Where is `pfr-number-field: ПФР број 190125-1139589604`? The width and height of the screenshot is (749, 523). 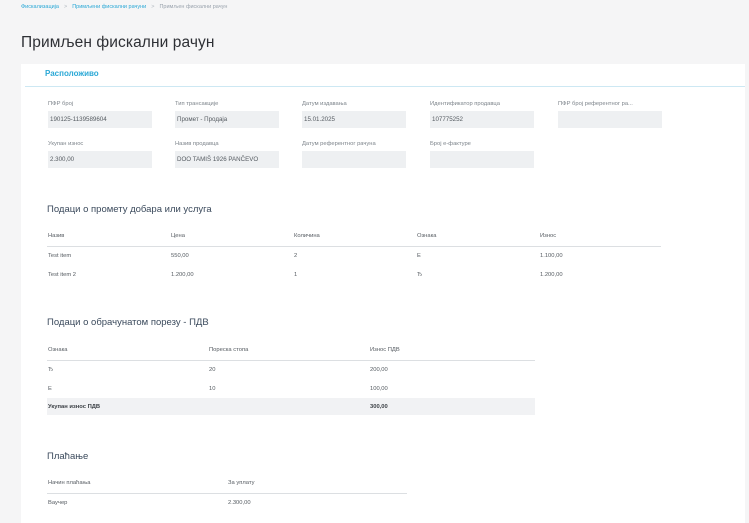 pfr-number-field: ПФР број 190125-1139589604 is located at coordinates (100, 114).